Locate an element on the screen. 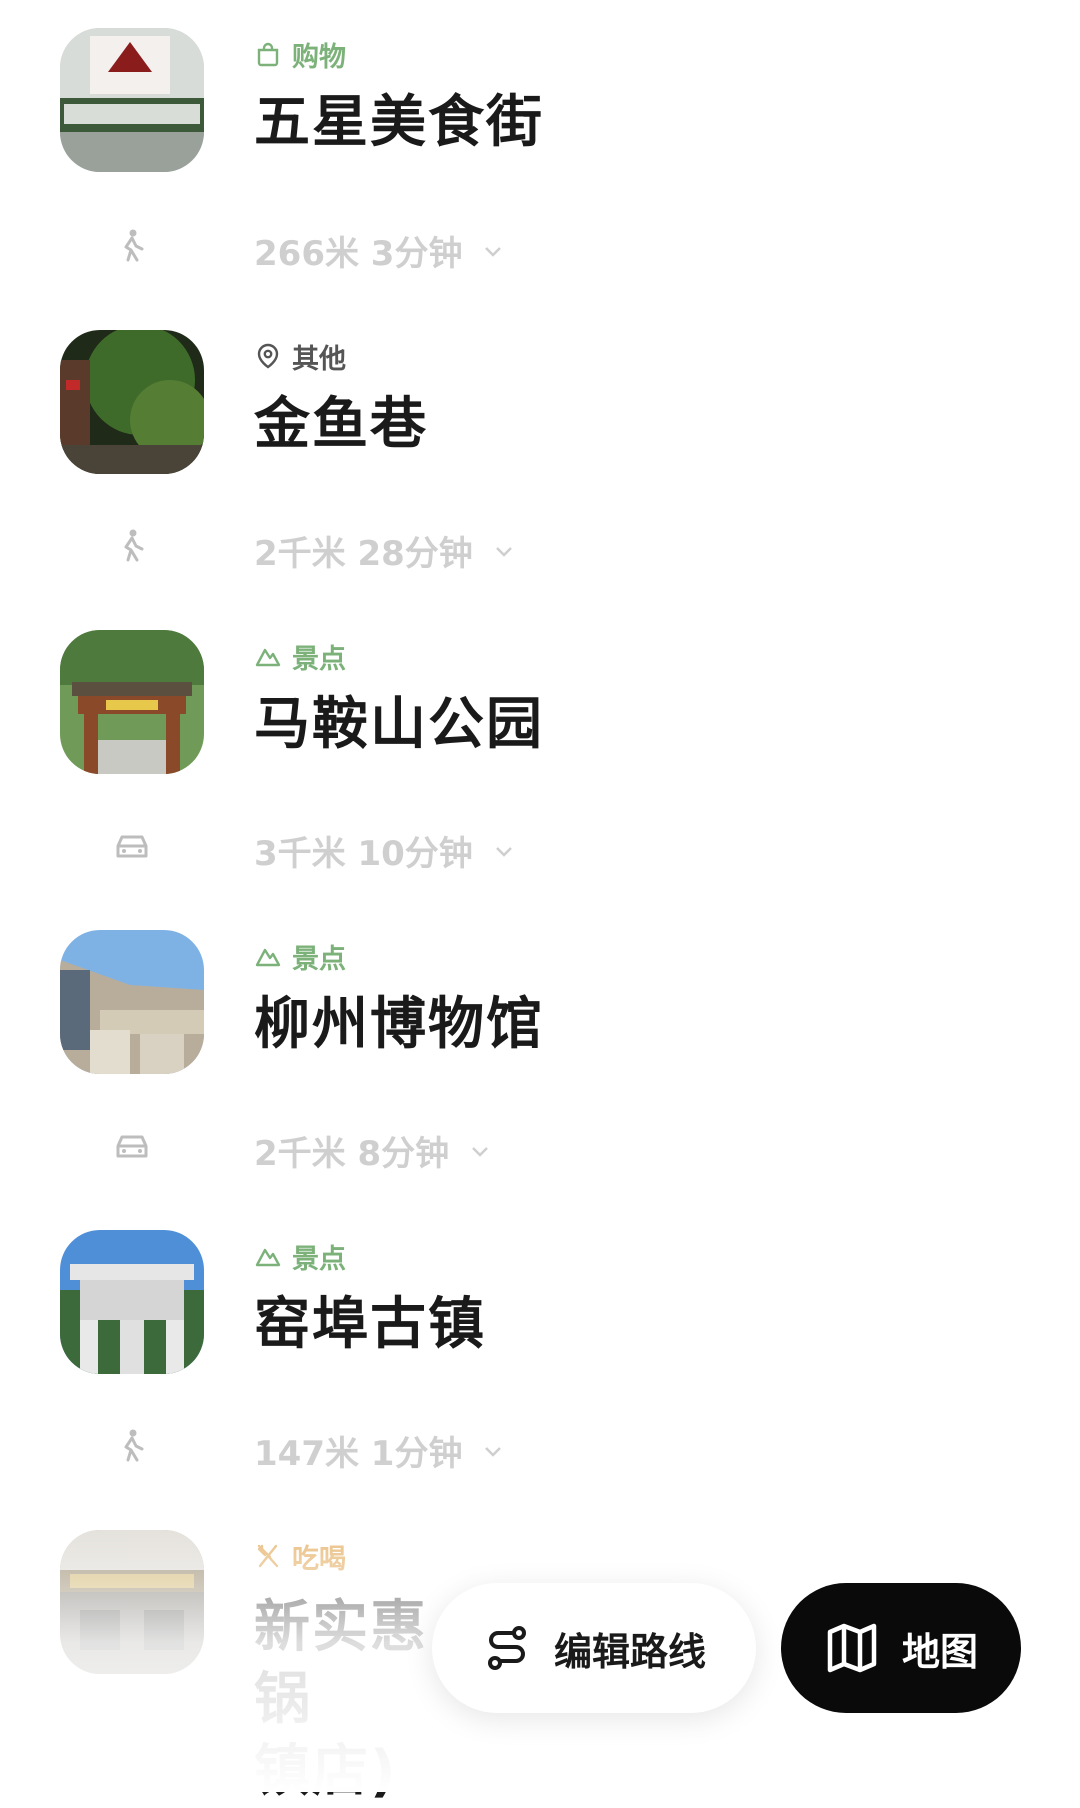 The image size is (1080, 1808). category-label: 吃喝 is located at coordinates (300, 1556).